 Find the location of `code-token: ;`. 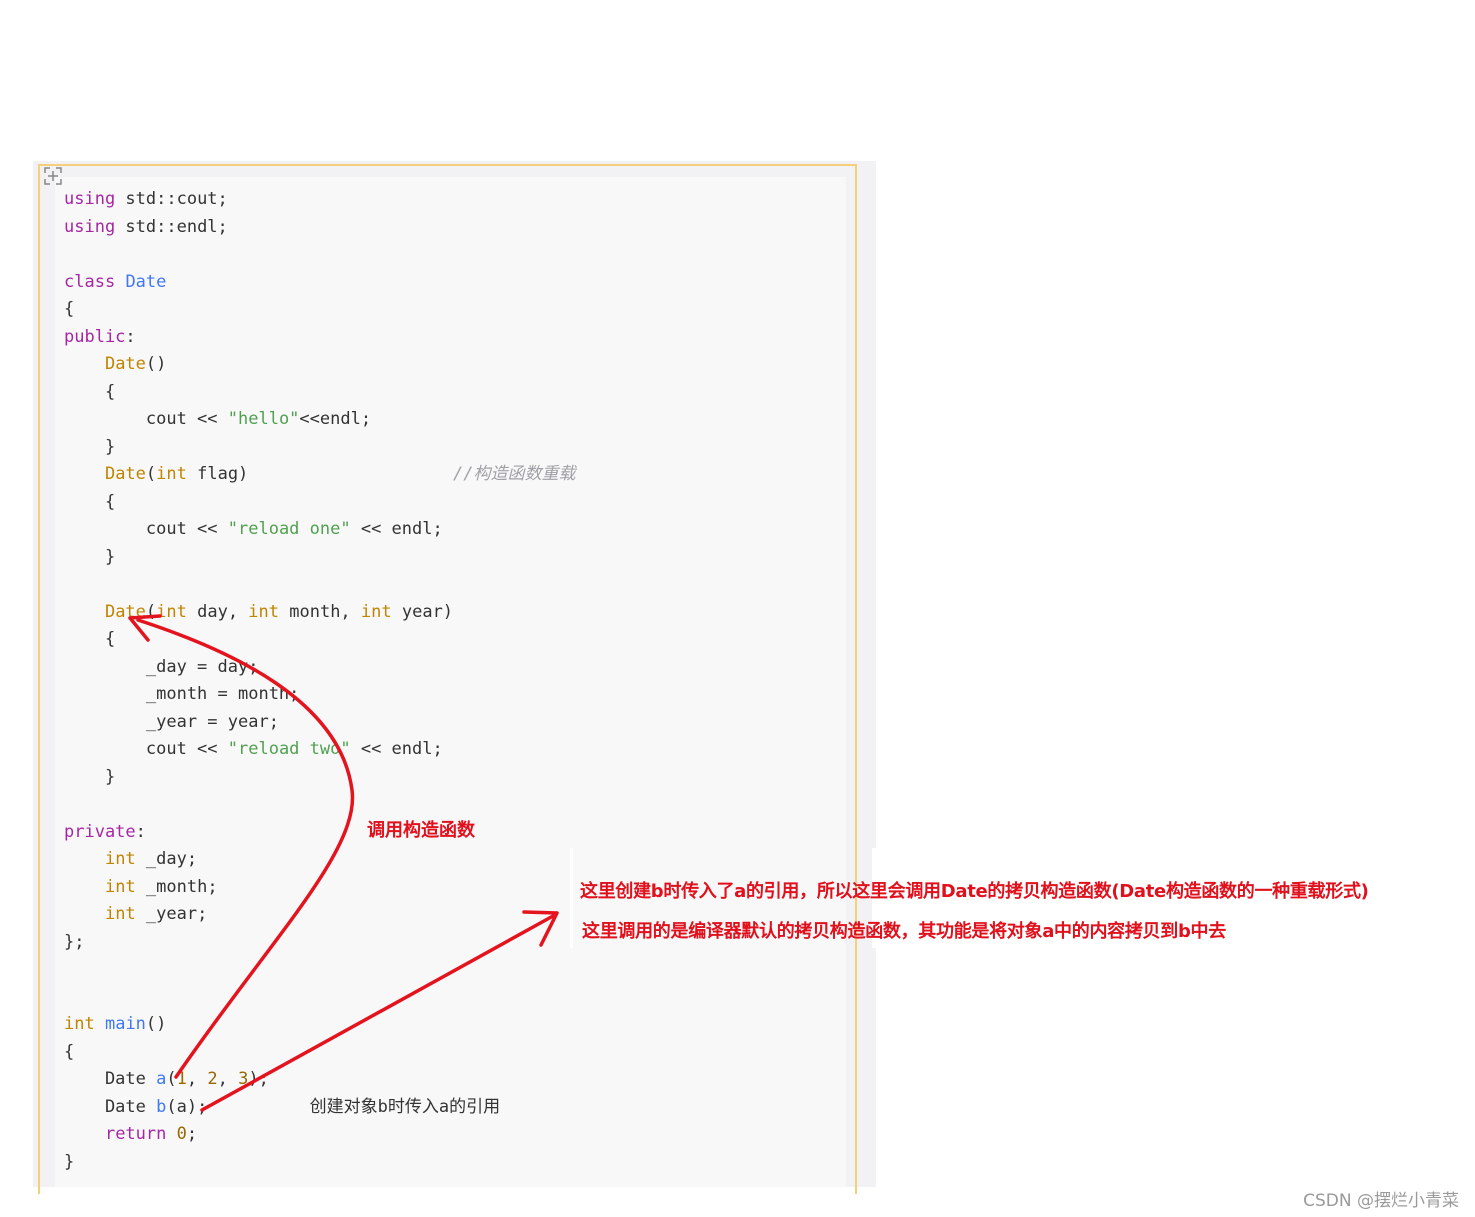

code-token: ; is located at coordinates (192, 1134).